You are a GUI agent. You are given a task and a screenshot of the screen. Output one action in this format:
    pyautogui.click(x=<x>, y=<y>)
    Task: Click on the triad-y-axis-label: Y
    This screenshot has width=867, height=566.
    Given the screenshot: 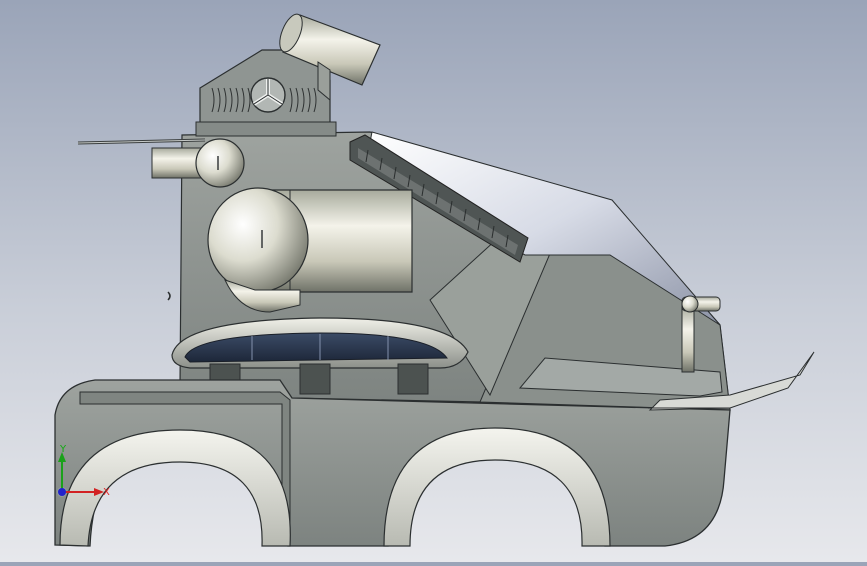 What is the action you would take?
    pyautogui.click(x=63, y=449)
    